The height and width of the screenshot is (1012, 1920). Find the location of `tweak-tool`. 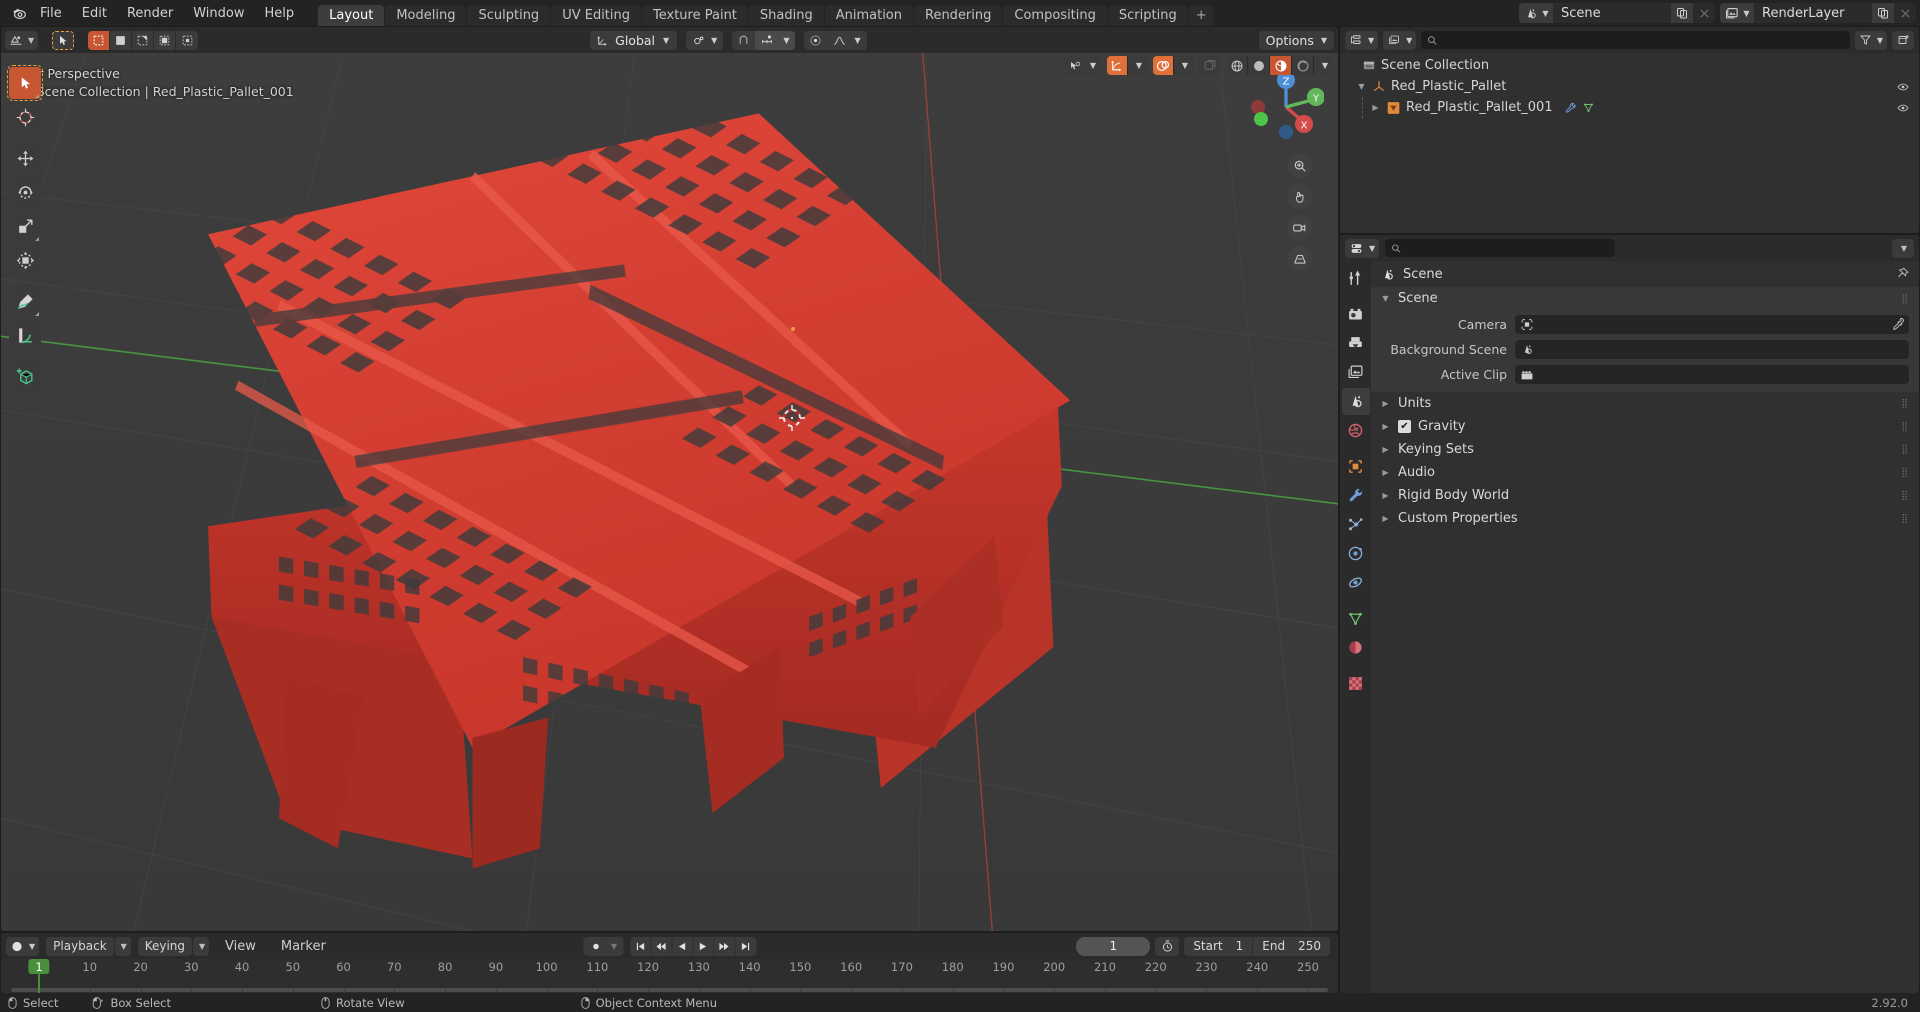

tweak-tool is located at coordinates (25, 83).